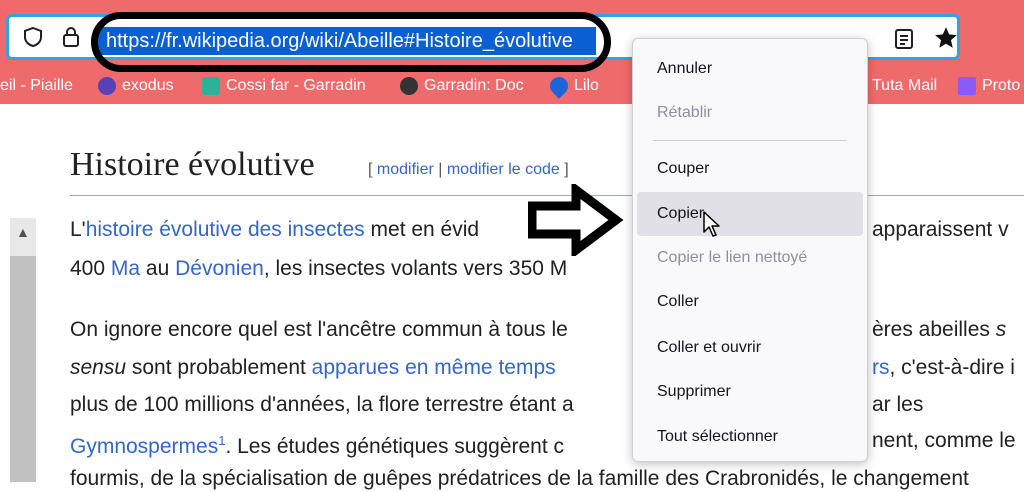  I want to click on link: Ma, so click(125, 268).